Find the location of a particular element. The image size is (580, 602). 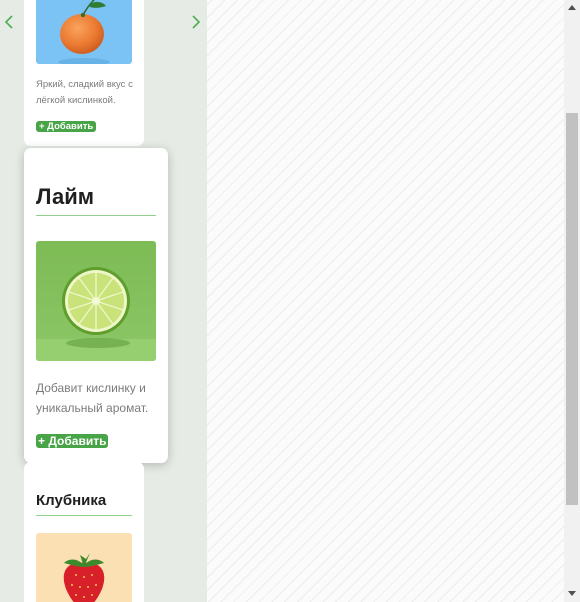

mandarin-photo is located at coordinates (84, 32).